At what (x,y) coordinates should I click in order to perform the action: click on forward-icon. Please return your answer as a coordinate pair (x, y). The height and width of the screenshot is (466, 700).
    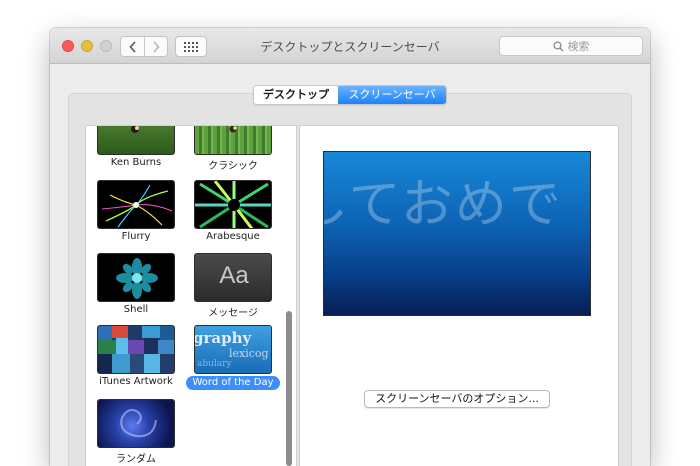
    Looking at the image, I should click on (156, 46).